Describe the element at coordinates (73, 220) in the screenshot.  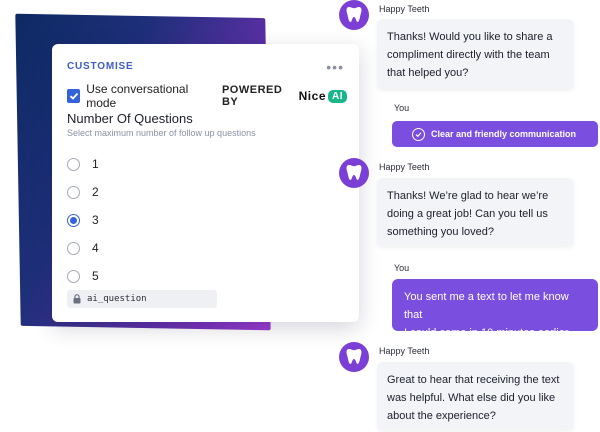
I see `radio-3-selected` at that location.